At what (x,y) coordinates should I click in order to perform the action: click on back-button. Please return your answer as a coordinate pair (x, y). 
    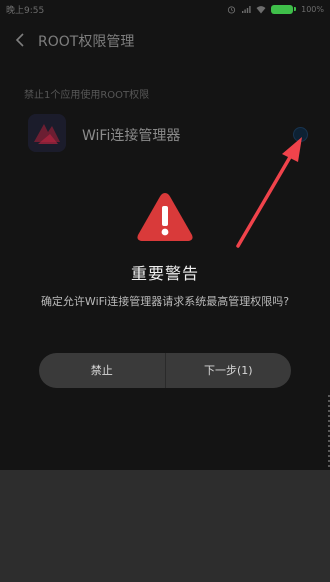
    Looking at the image, I should click on (20, 40).